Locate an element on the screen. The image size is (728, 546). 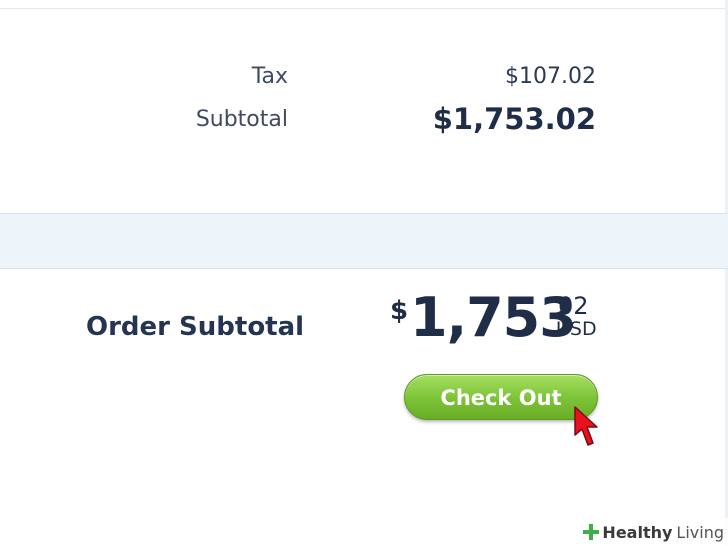
tax-row: Tax $107.02 is located at coordinates (300, 82).